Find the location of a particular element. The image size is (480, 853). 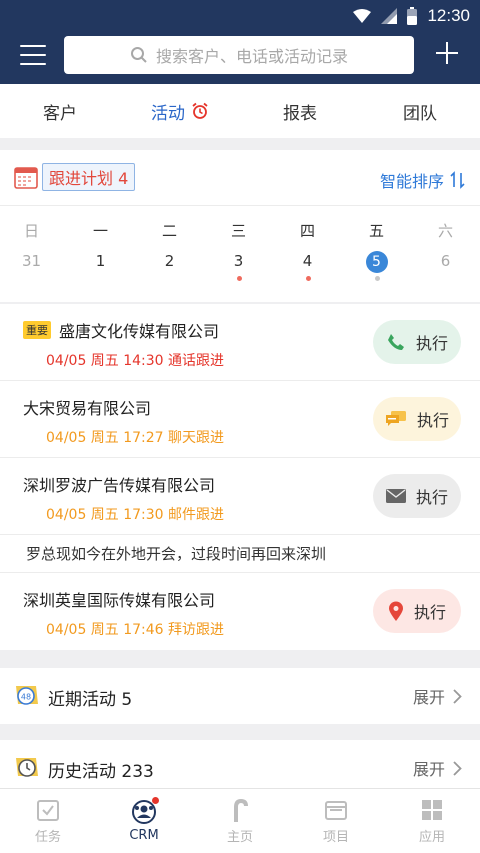

day-name: 日 is located at coordinates (31, 231).